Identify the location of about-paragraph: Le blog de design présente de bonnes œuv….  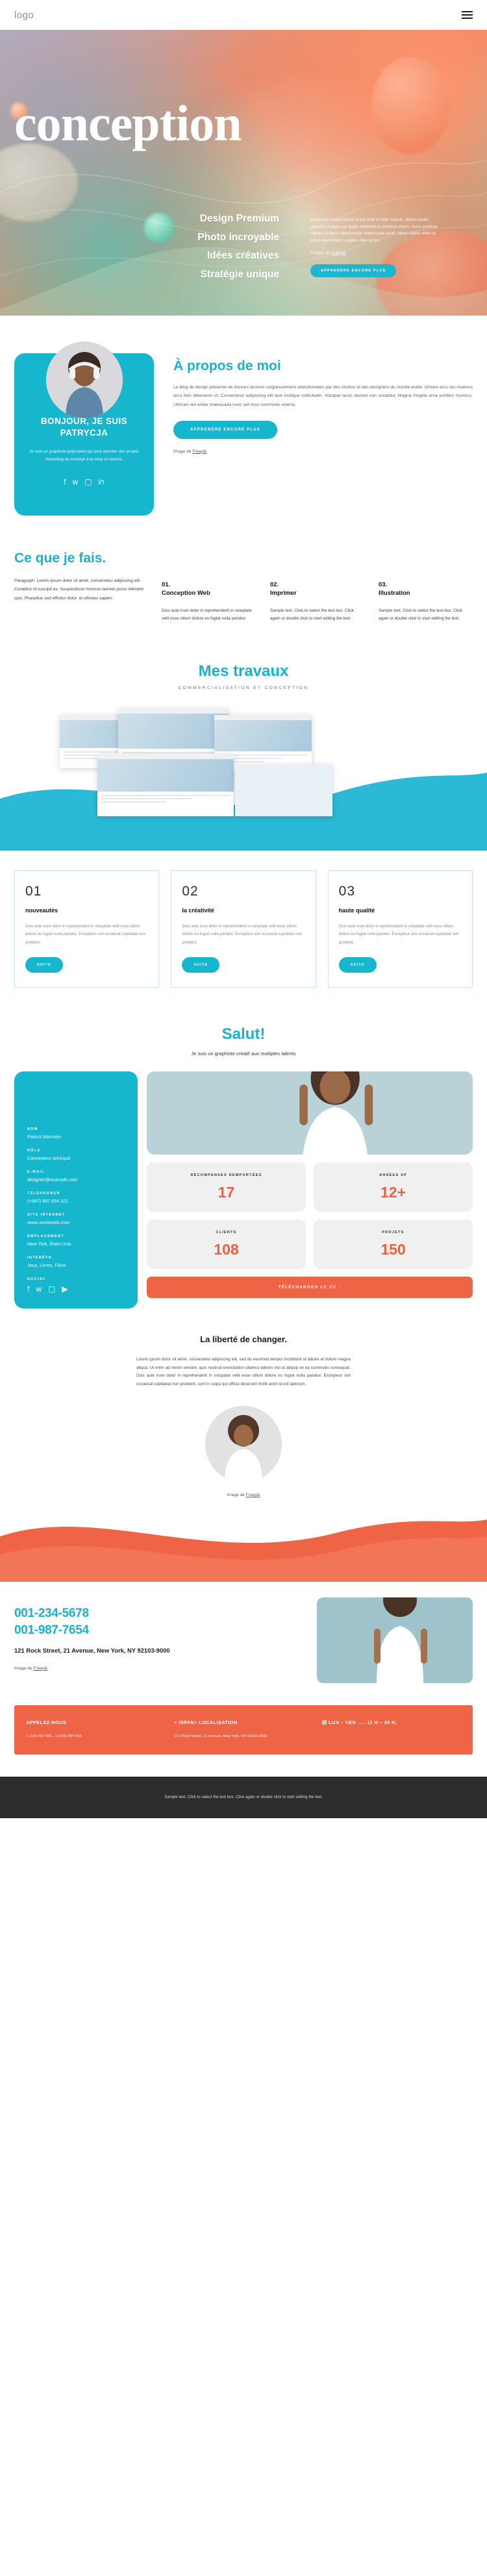
(323, 396).